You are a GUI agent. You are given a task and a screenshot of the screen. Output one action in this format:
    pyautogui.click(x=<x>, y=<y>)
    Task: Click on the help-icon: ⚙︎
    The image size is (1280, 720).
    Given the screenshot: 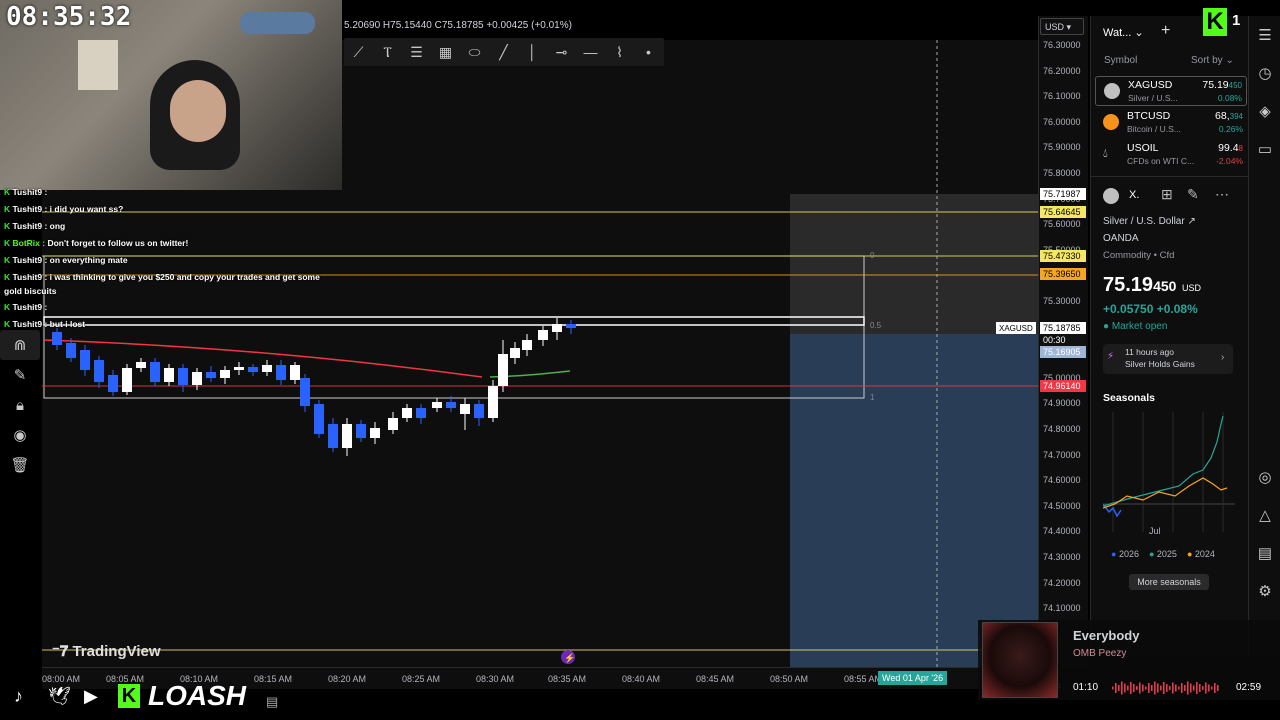 What is the action you would take?
    pyautogui.click(x=1264, y=591)
    